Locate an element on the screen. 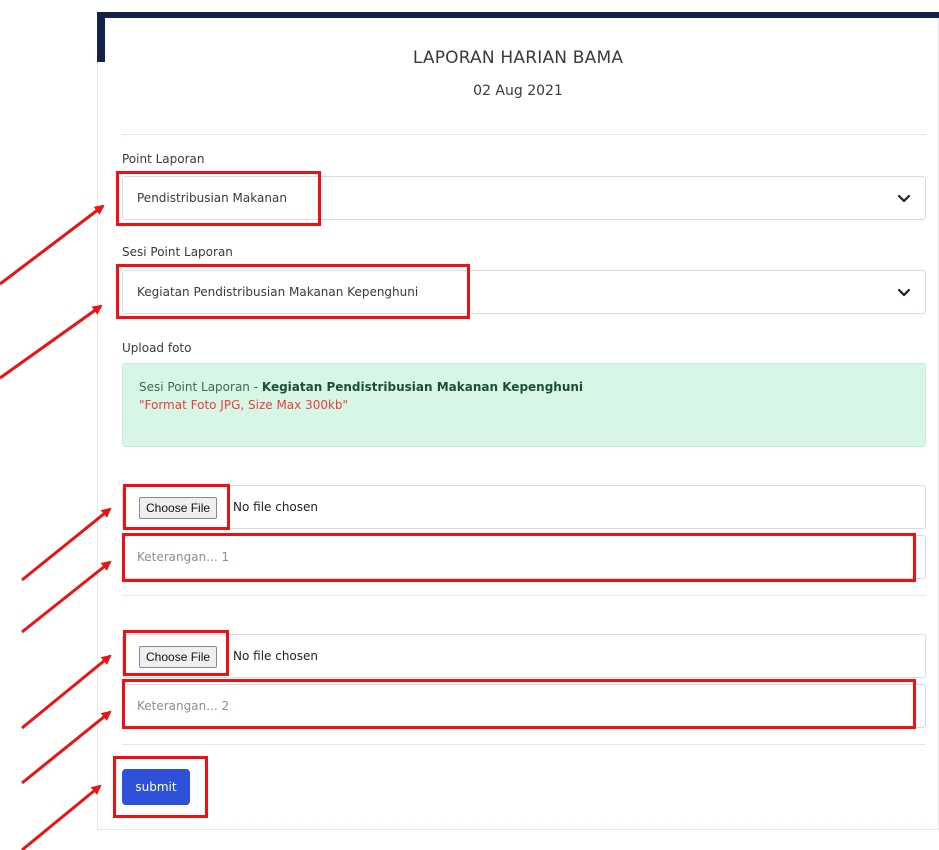 The image size is (939, 850). file-status-1: No file chosen is located at coordinates (276, 507).